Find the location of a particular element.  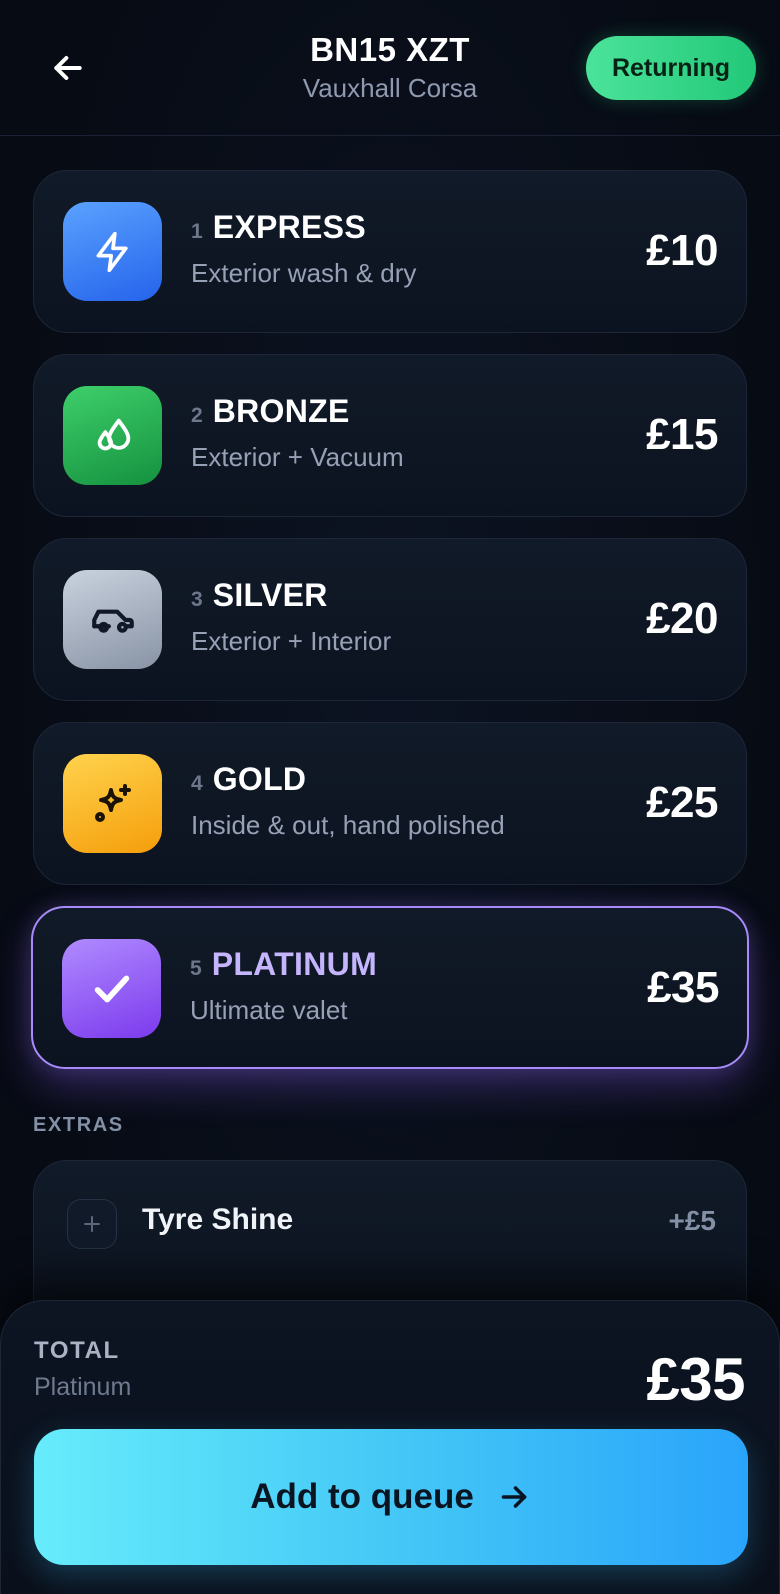

arrow-left-icon is located at coordinates (68, 68).